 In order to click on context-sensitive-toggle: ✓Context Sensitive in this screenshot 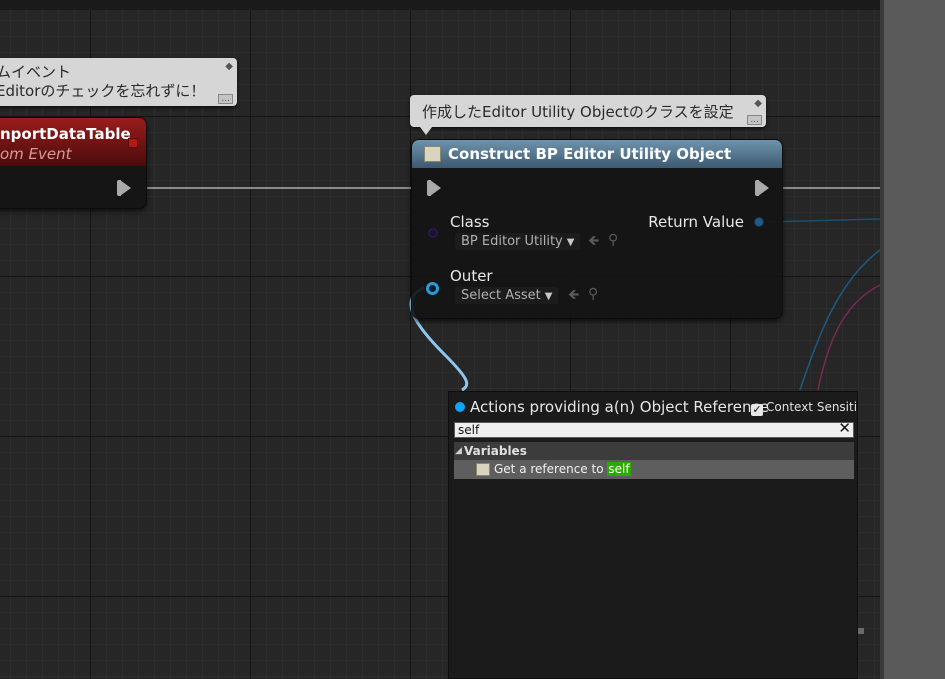, I will do `click(804, 408)`.